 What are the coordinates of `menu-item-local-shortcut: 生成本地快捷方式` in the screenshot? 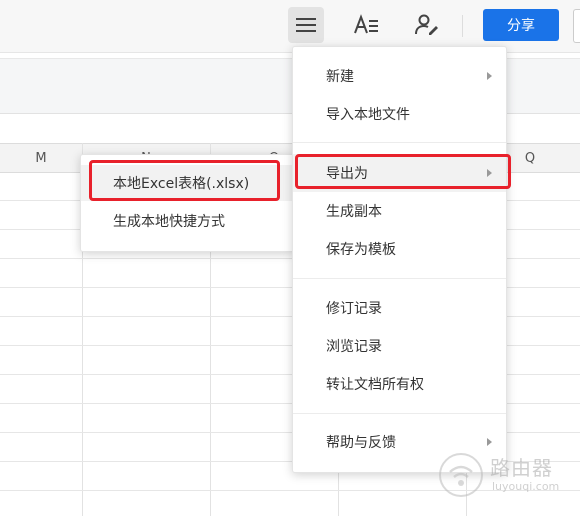 It's located at (187, 221).